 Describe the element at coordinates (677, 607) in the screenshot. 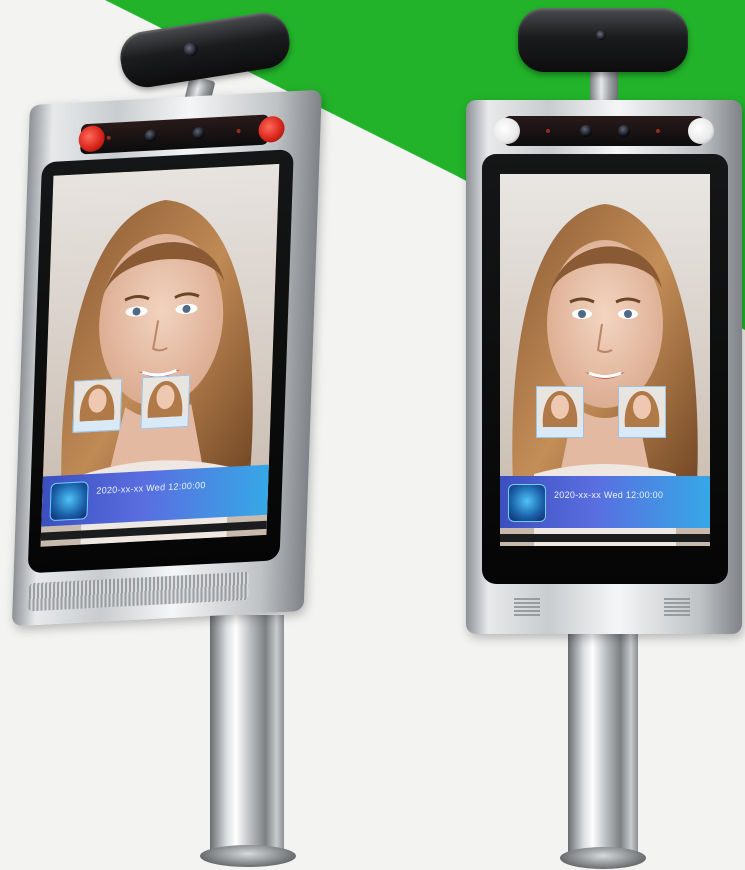

I see `right-speaker-grille-right` at that location.